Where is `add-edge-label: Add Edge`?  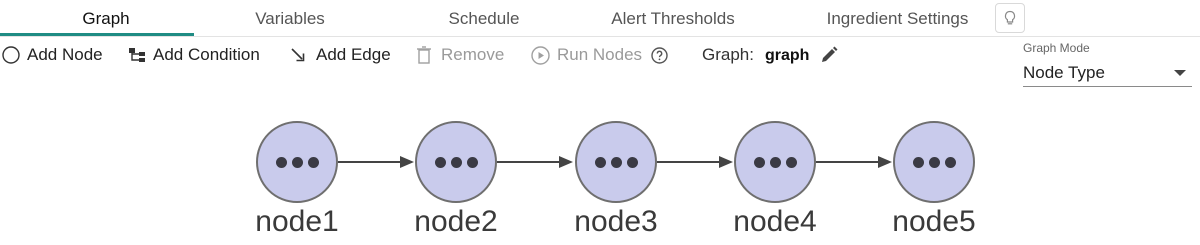 add-edge-label: Add Edge is located at coordinates (353, 54).